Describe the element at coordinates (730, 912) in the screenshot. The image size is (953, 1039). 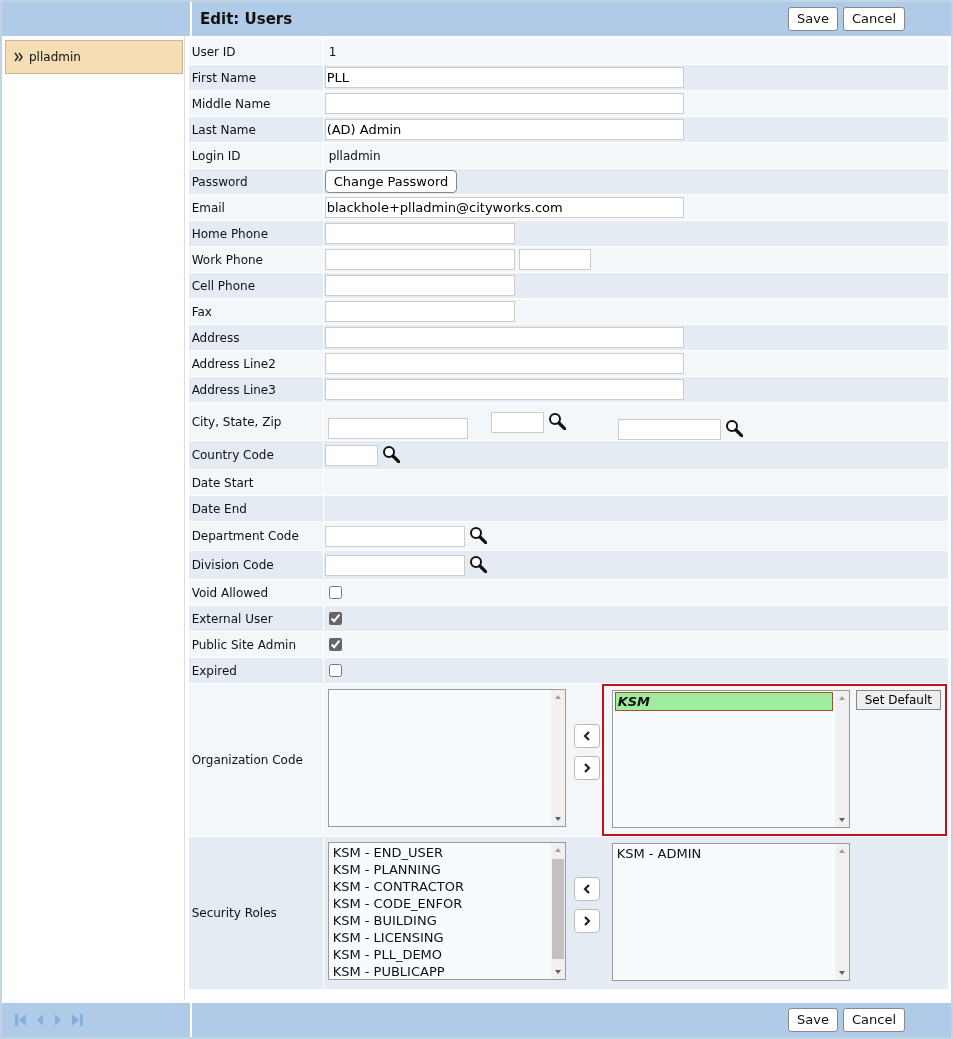
I see `list-box: KSM - ADMIN` at that location.